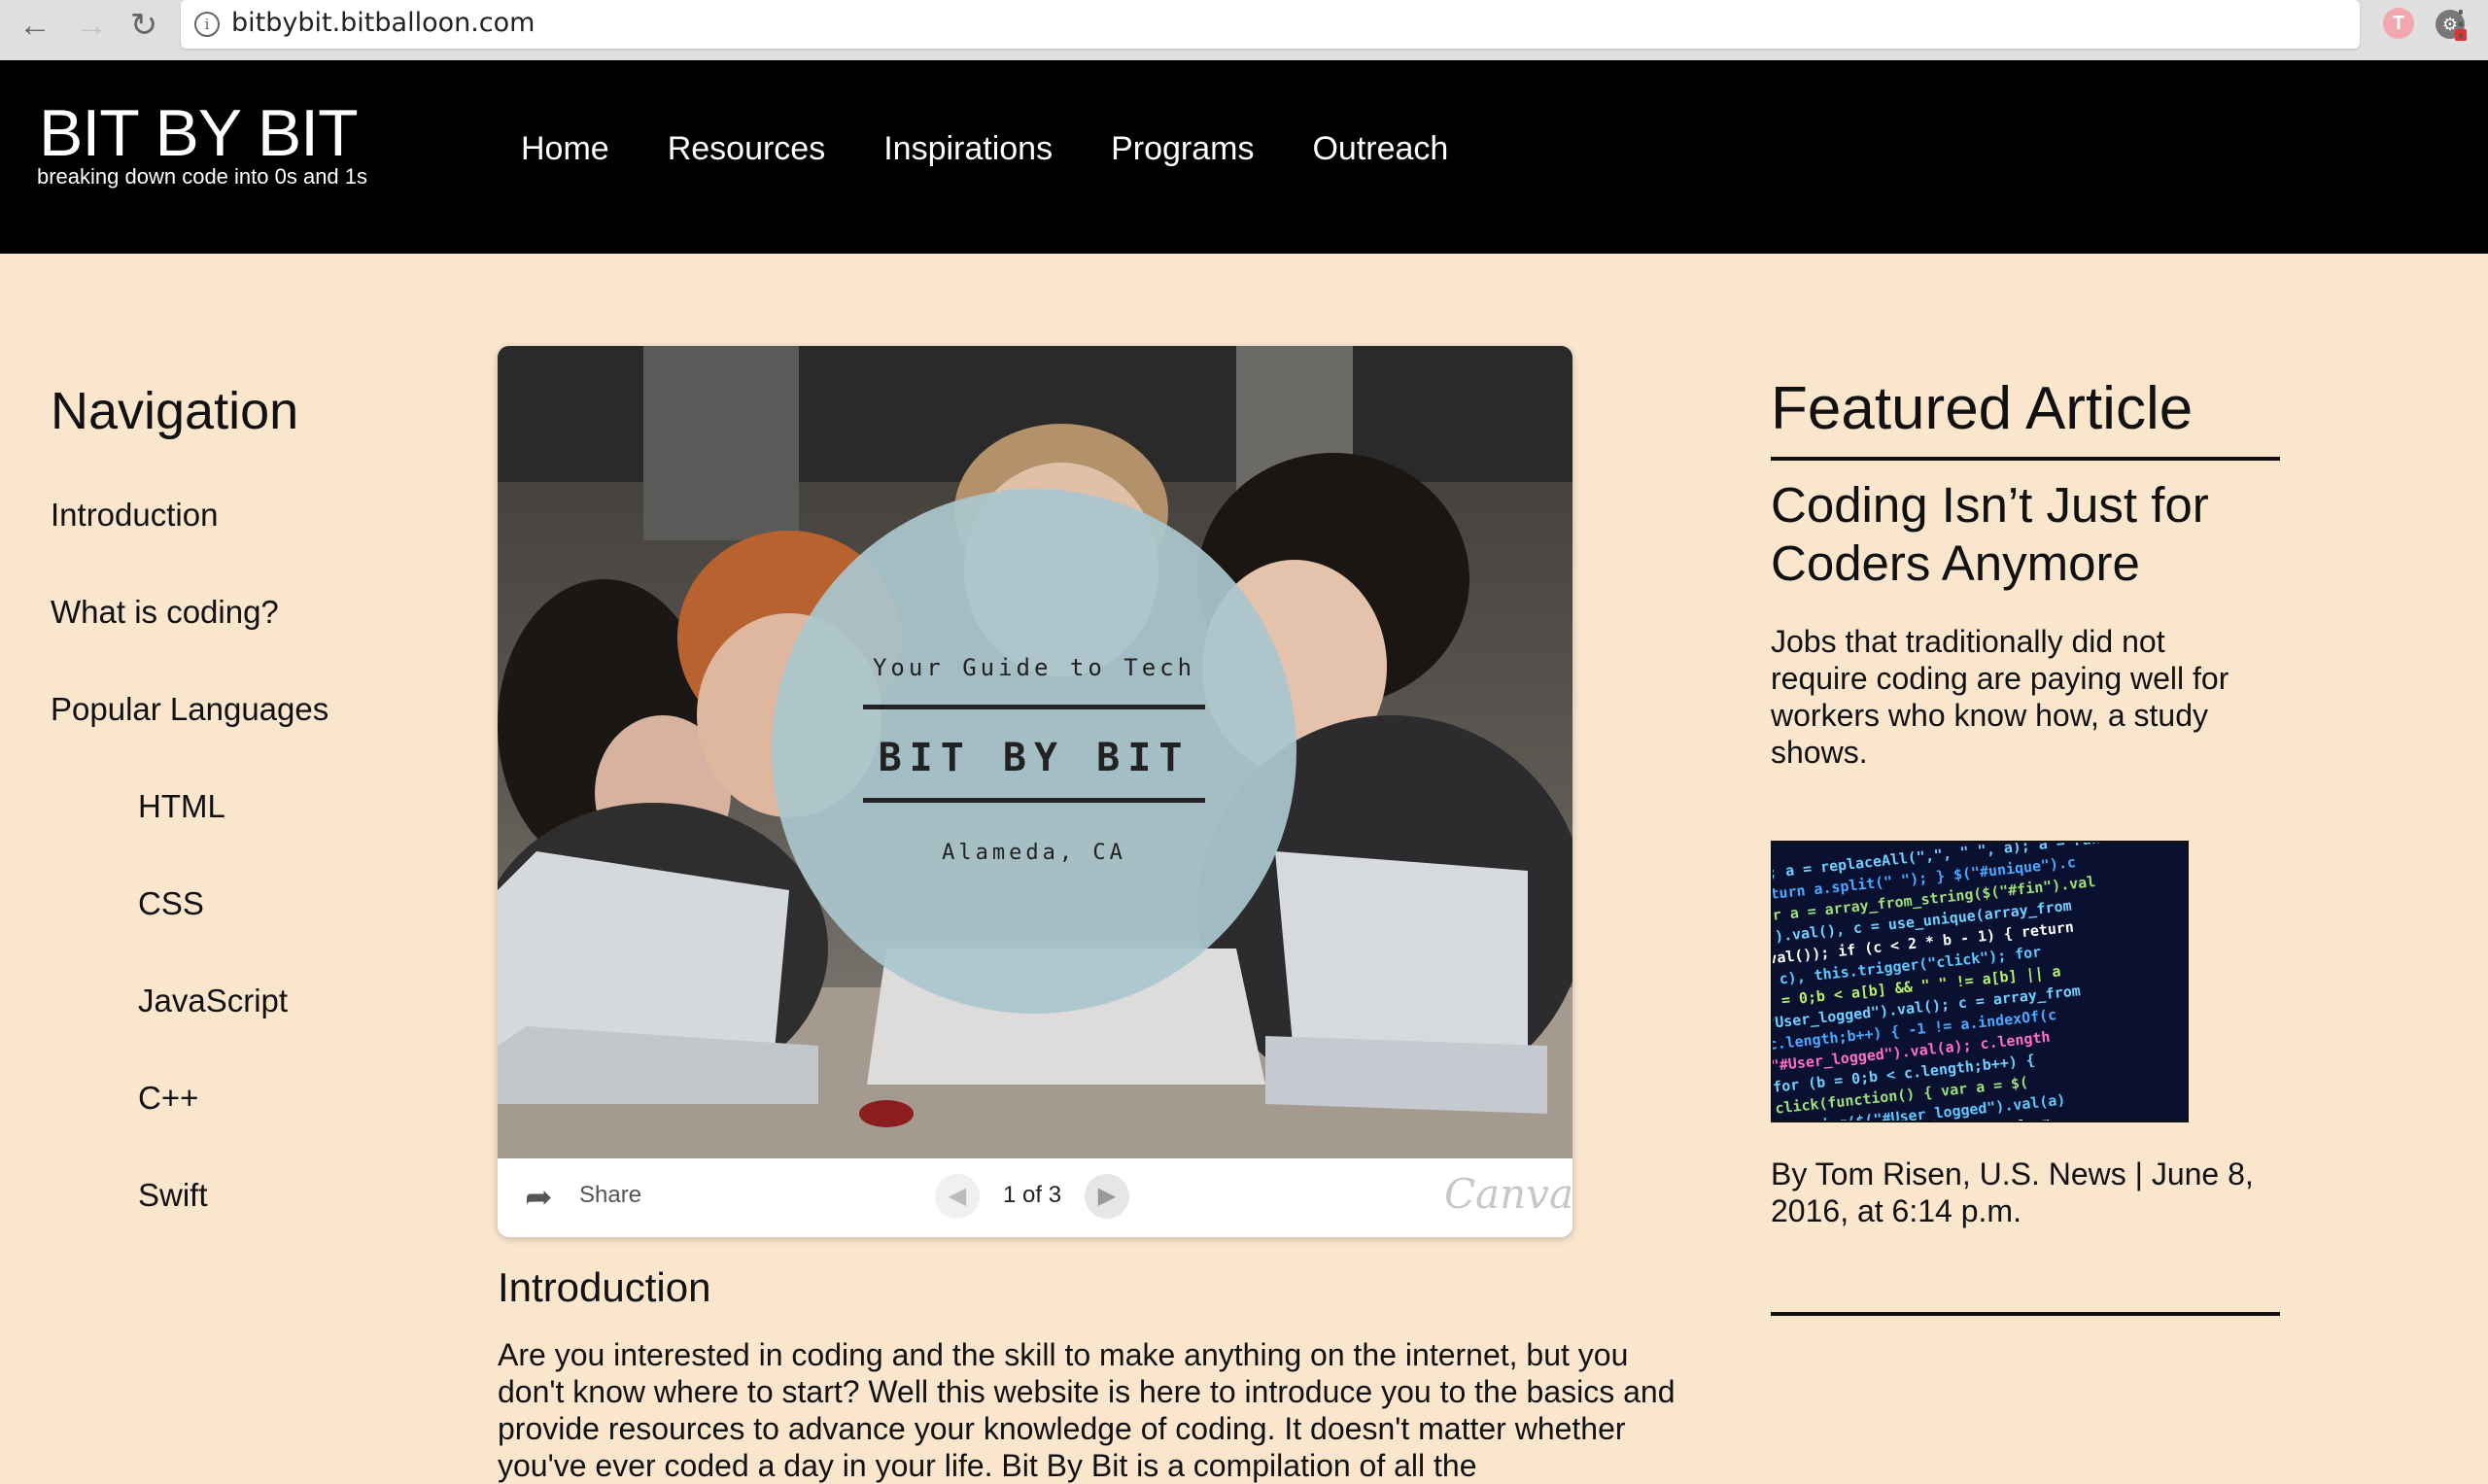 This screenshot has height=1484, width=2488. What do you see at coordinates (207, 24) in the screenshot?
I see `info-icon: i` at bounding box center [207, 24].